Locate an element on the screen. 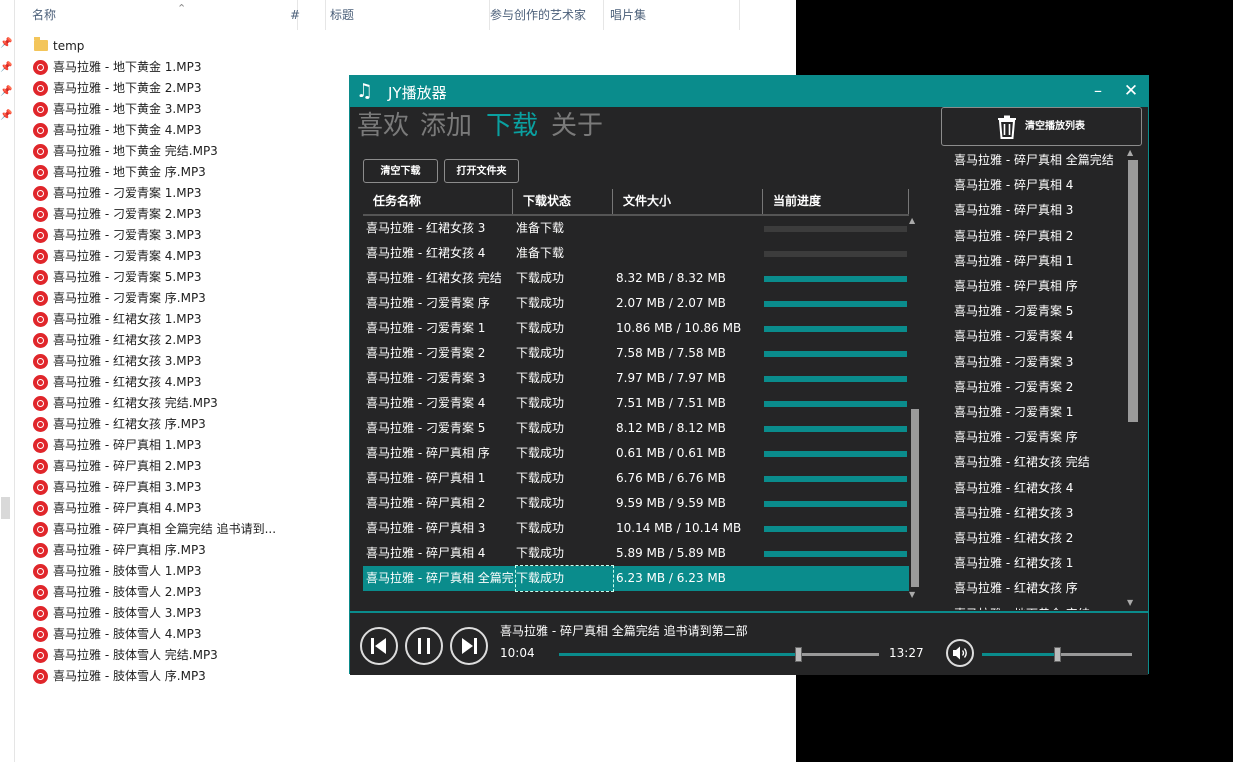 This screenshot has height=762, width=1233. header-status: 下载状态 is located at coordinates (563, 201).